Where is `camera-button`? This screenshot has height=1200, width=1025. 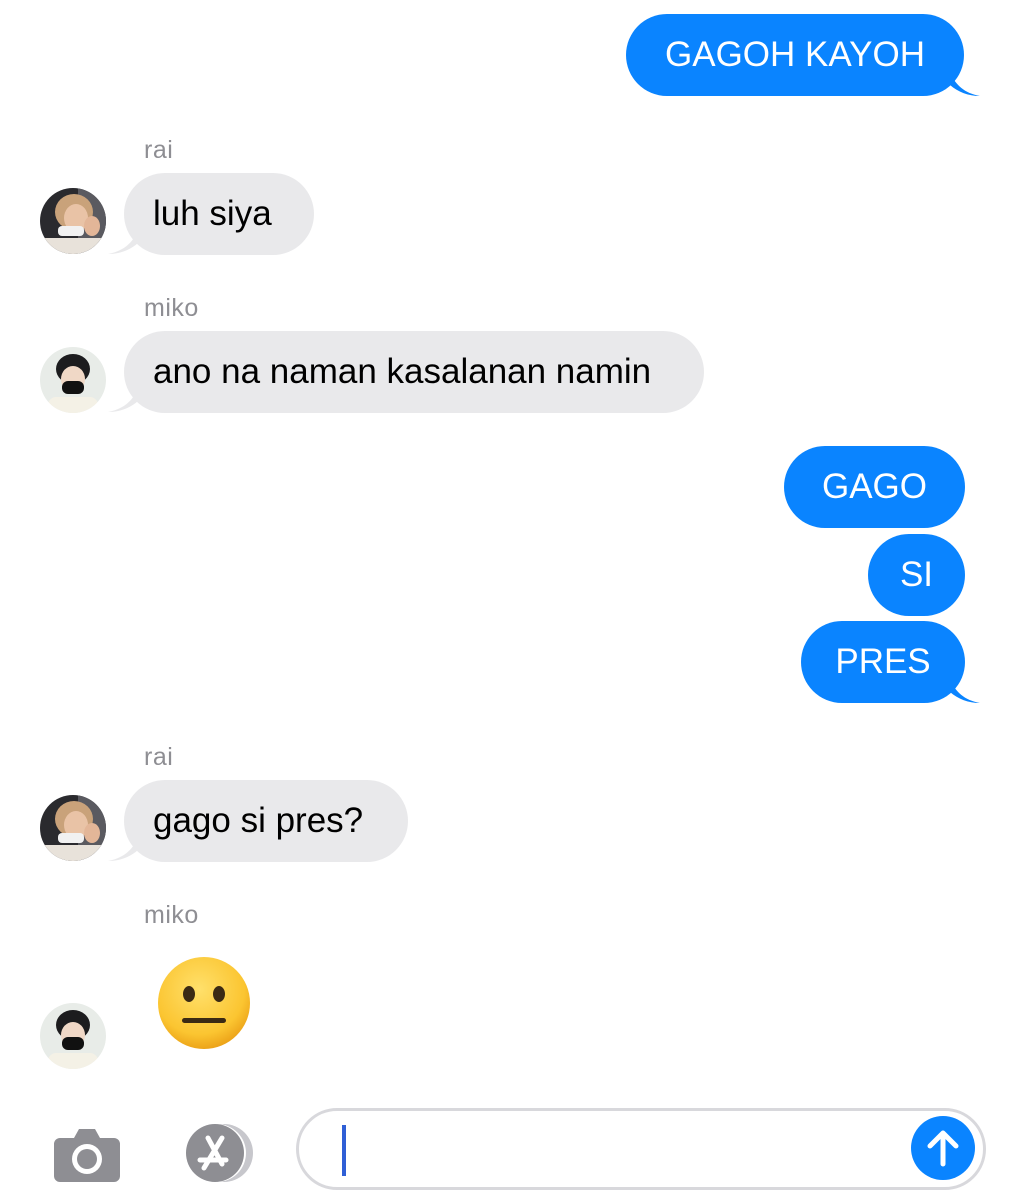
camera-button is located at coordinates (87, 1156).